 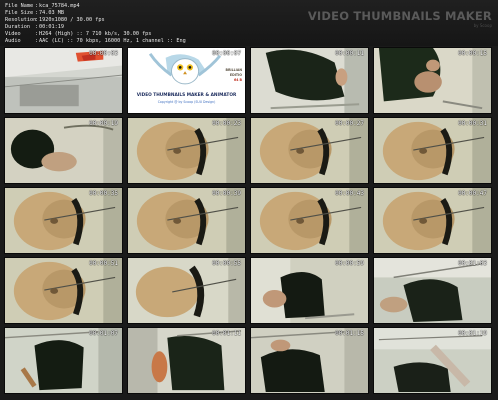 I want to click on brand-title: VIDEO THUMBNAILS MAKER, so click(x=399, y=16).